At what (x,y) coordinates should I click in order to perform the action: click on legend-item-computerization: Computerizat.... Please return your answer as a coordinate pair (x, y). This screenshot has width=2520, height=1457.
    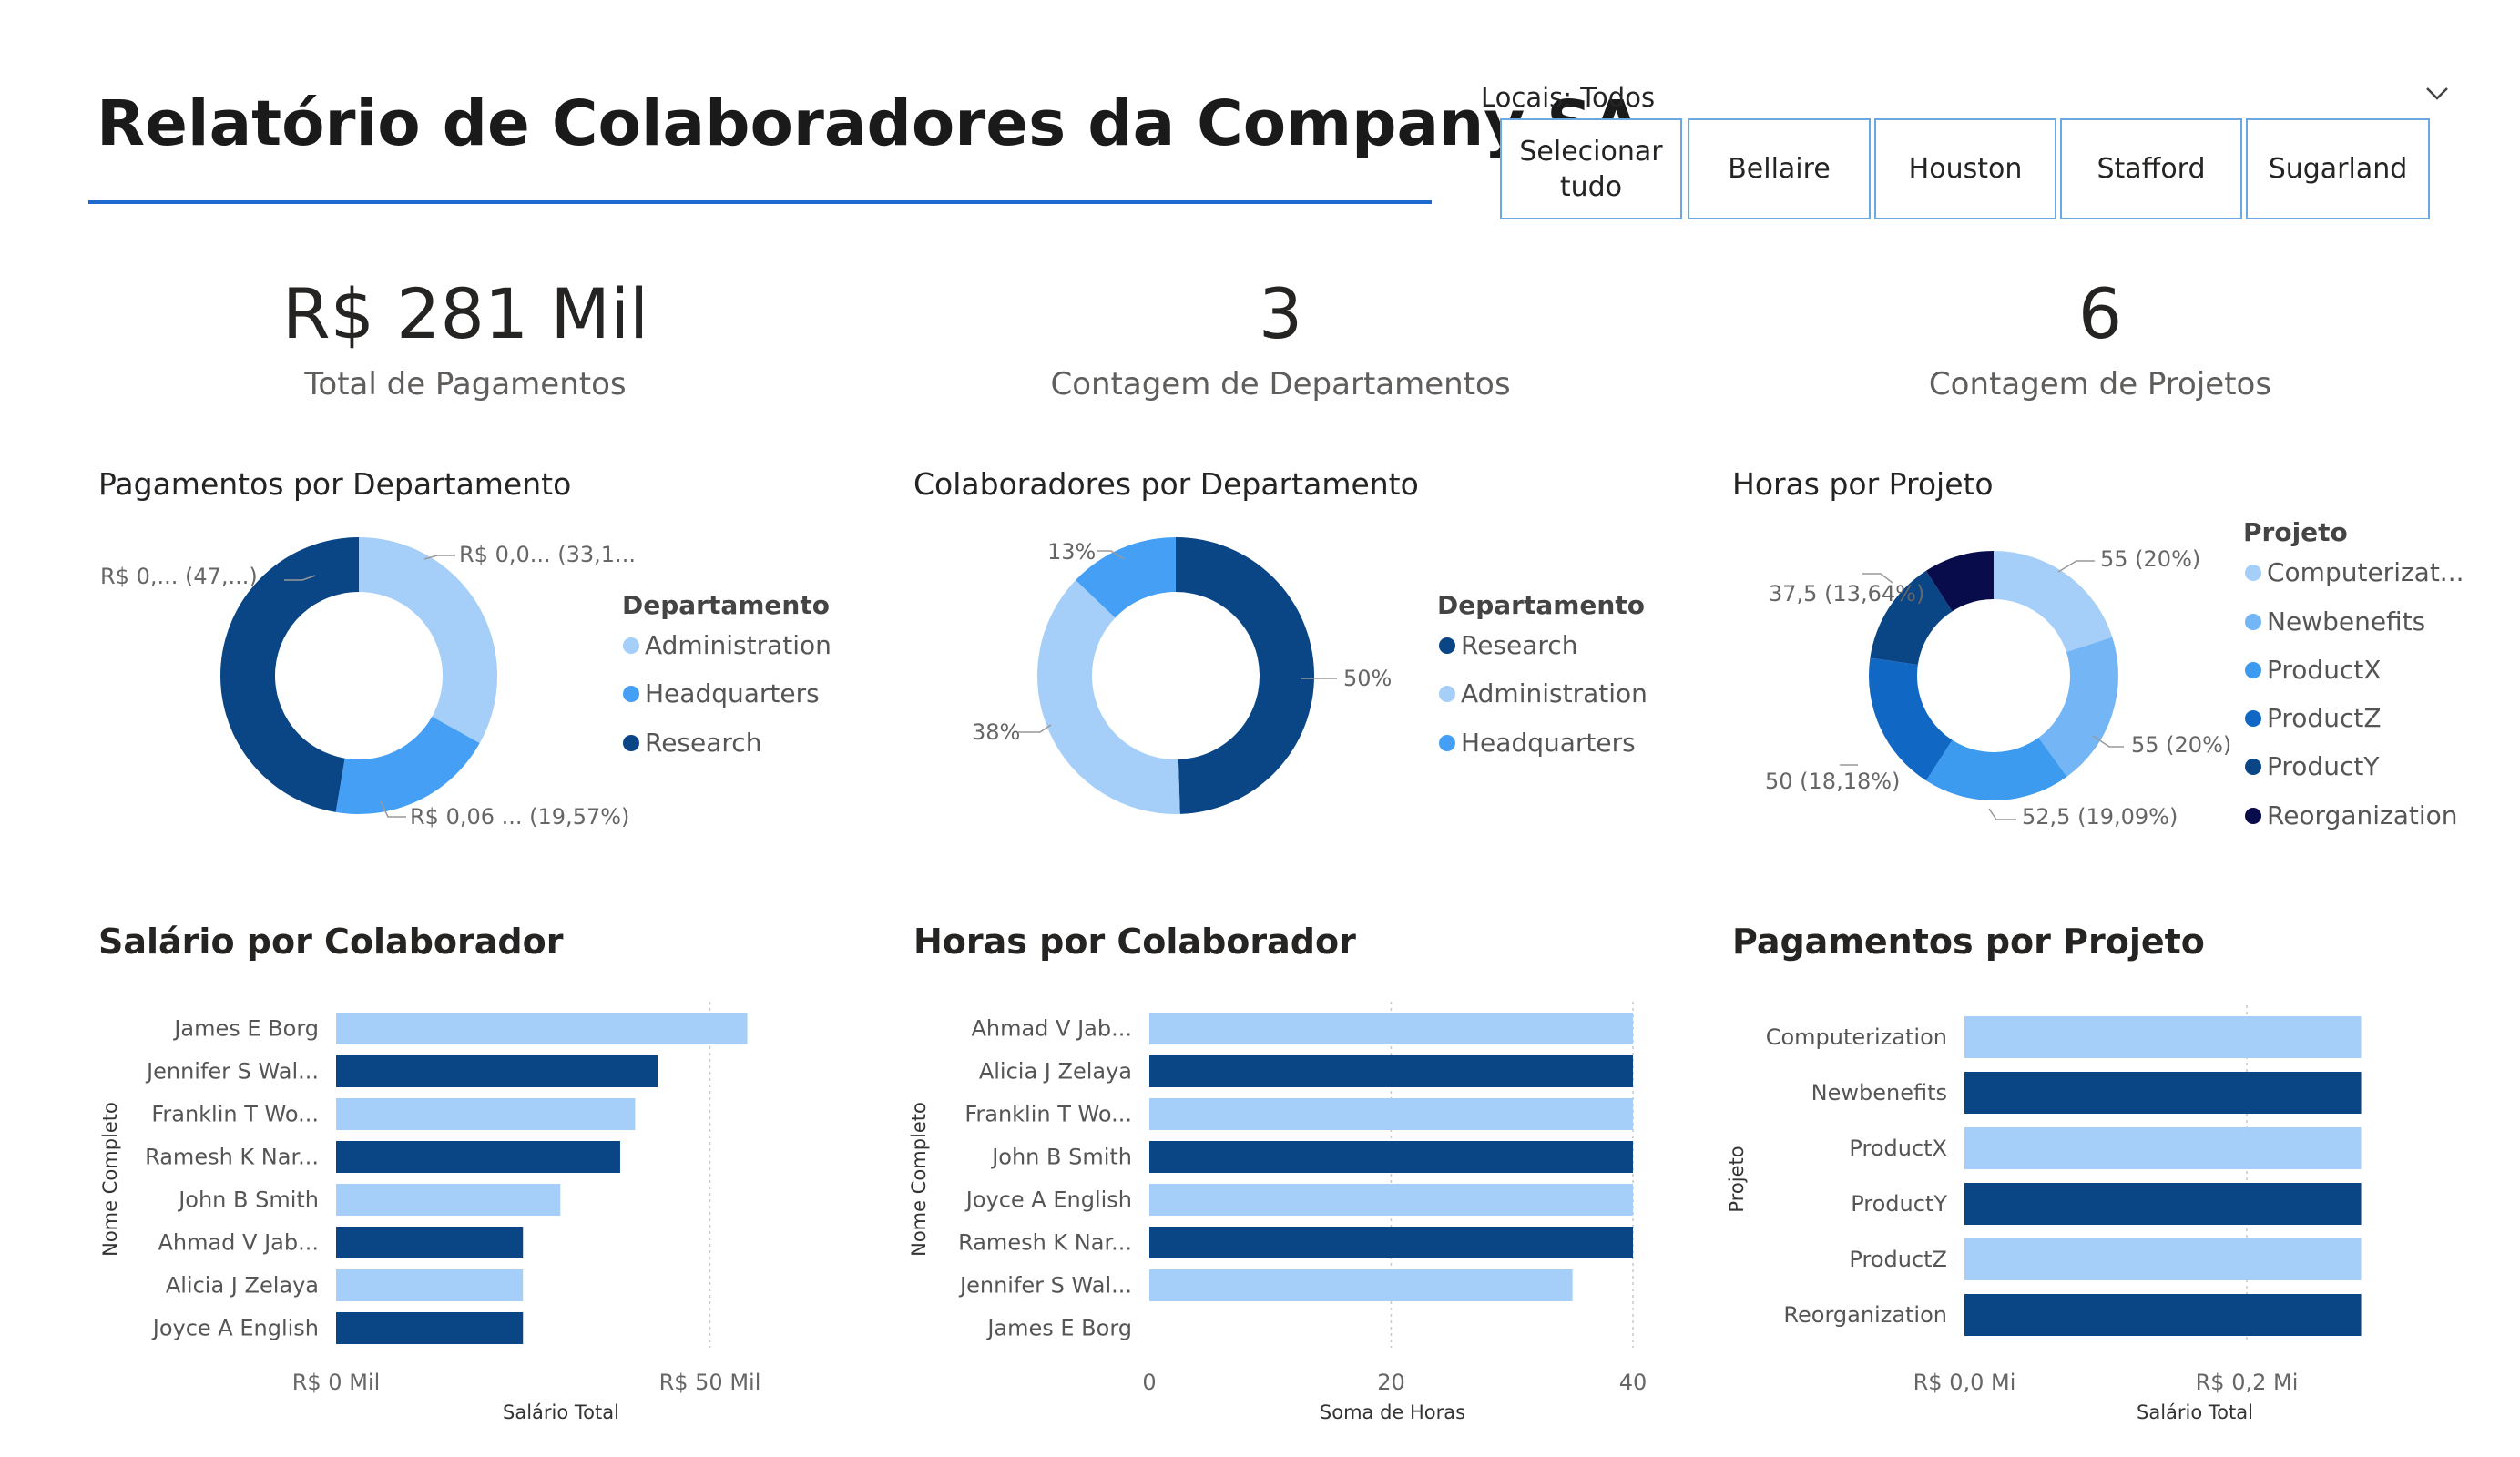
    Looking at the image, I should click on (2354, 572).